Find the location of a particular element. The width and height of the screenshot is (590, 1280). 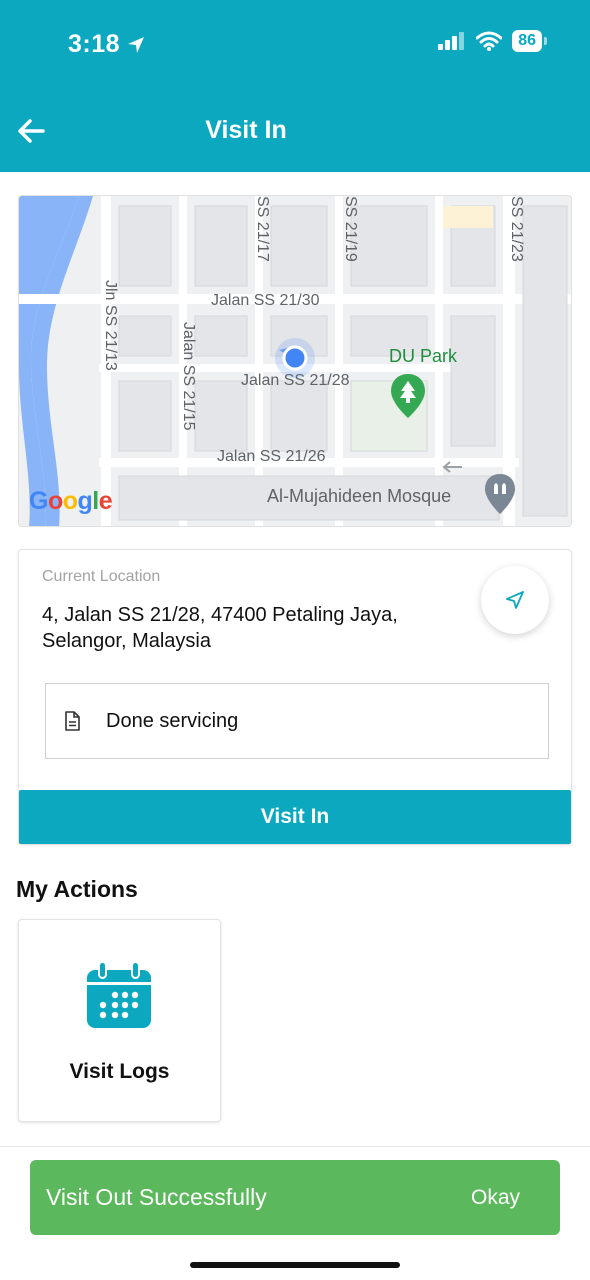

visit-logs-label: Visit Logs is located at coordinates (119, 1071).